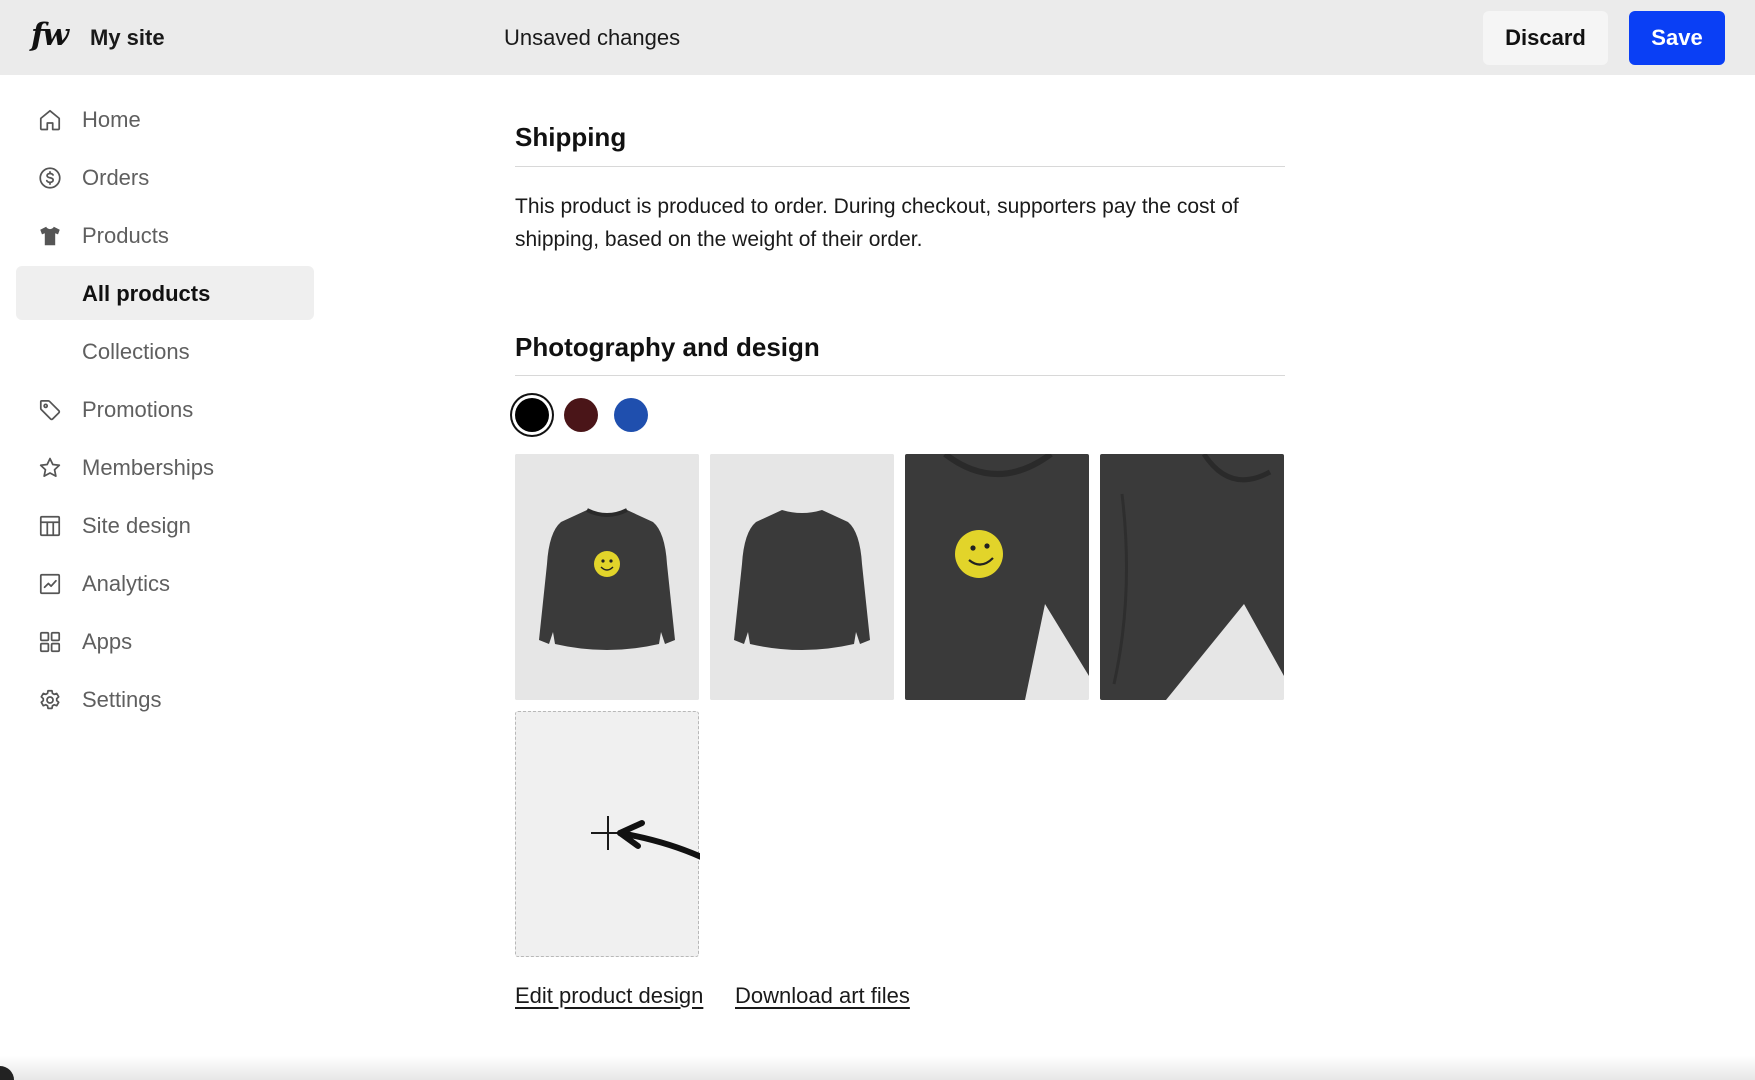 Image resolution: width=1755 pixels, height=1080 pixels. I want to click on fourthwall-logo: fw, so click(50, 35).